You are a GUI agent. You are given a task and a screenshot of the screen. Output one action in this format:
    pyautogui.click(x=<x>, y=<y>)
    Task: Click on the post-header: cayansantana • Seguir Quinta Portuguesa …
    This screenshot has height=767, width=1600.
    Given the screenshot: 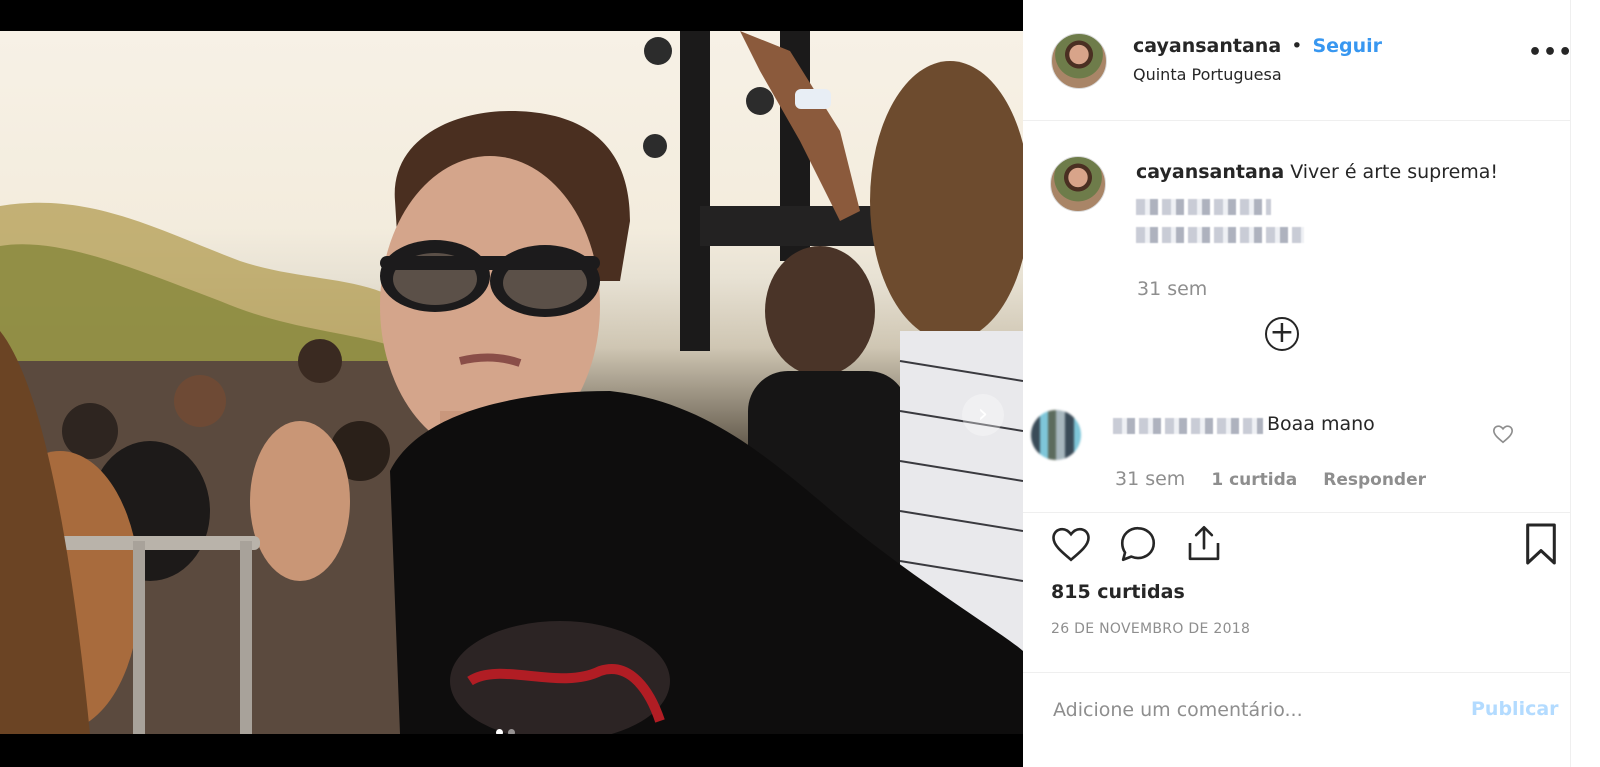 What is the action you would take?
    pyautogui.click(x=1307, y=60)
    